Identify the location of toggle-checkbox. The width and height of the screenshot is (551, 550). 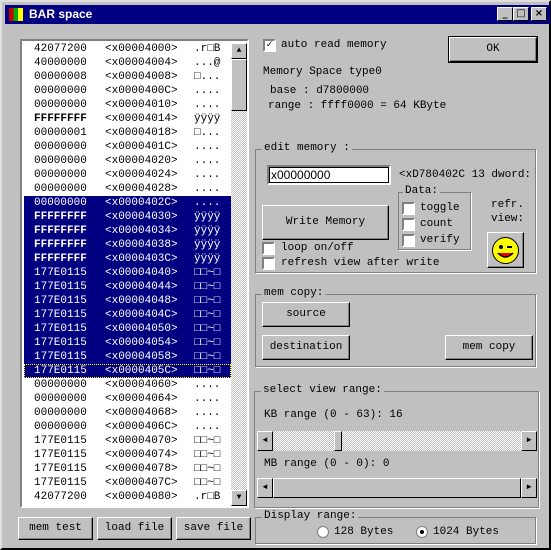
(408, 208).